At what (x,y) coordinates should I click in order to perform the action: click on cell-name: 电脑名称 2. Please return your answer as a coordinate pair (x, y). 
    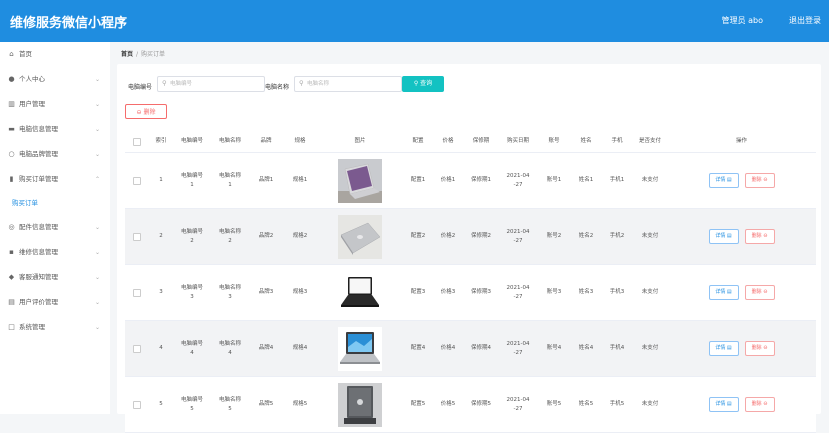
    Looking at the image, I should click on (229, 236).